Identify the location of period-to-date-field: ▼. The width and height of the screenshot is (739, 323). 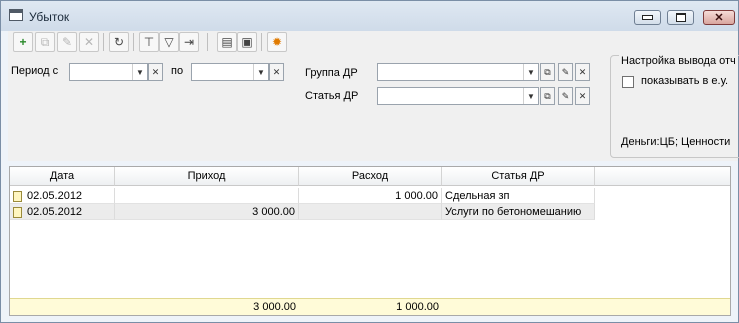
(230, 72).